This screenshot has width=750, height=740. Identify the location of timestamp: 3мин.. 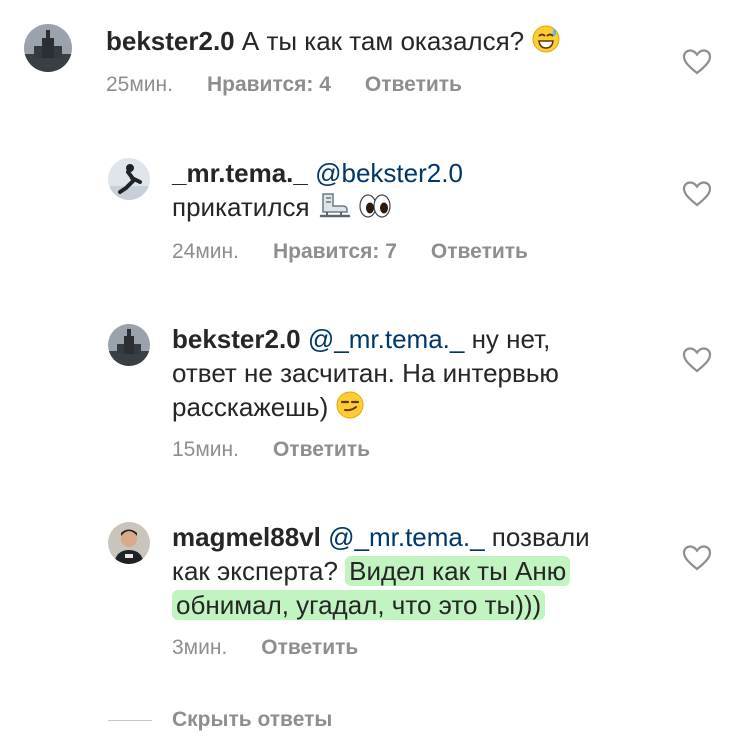
(200, 647).